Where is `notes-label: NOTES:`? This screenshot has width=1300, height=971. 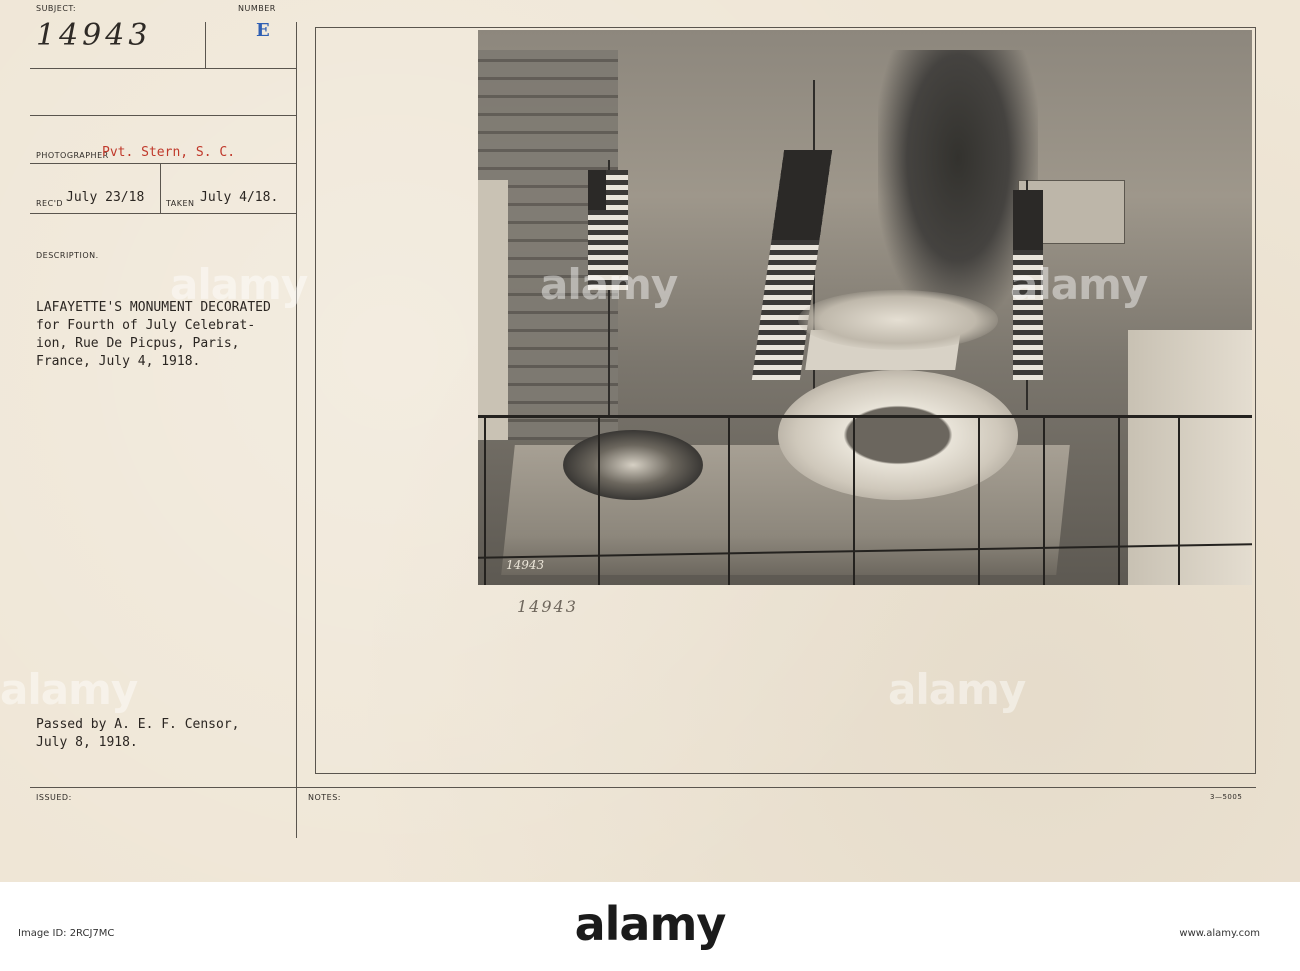
notes-label: NOTES: is located at coordinates (324, 797).